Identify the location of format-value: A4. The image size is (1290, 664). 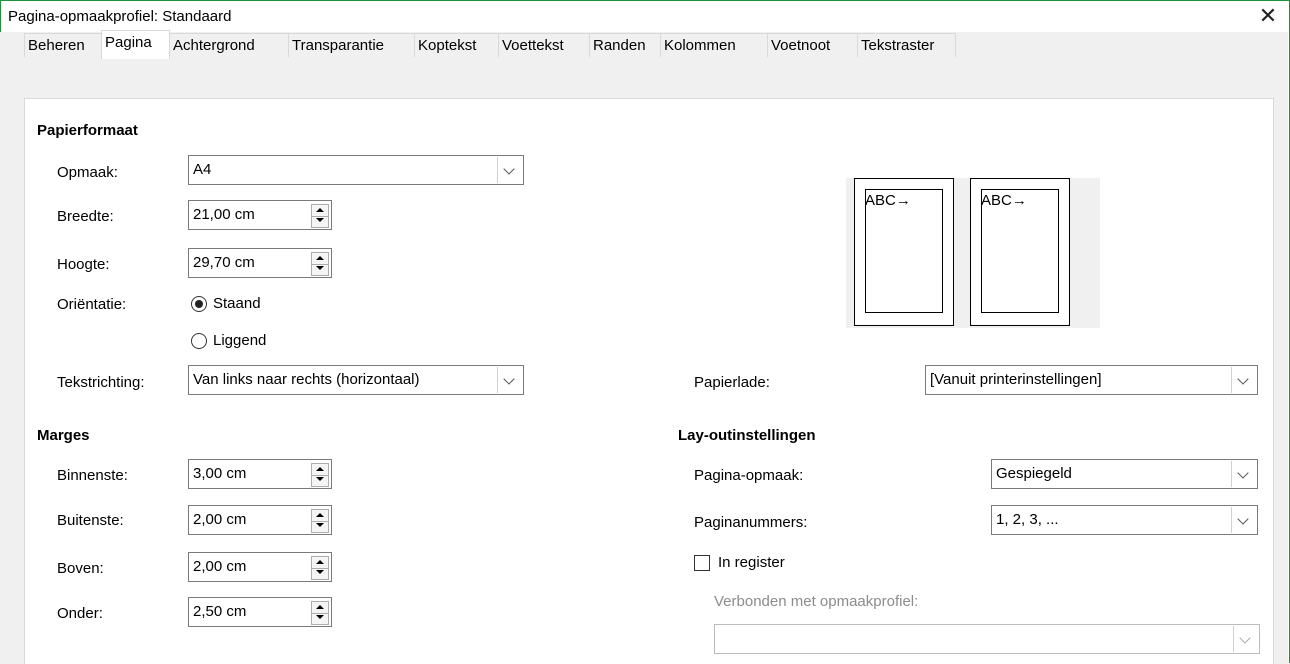
(202, 169).